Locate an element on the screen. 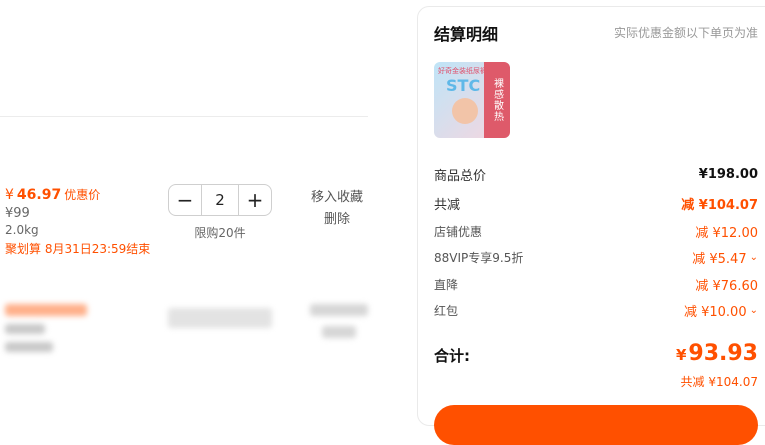  decrease-button: − is located at coordinates (185, 200).